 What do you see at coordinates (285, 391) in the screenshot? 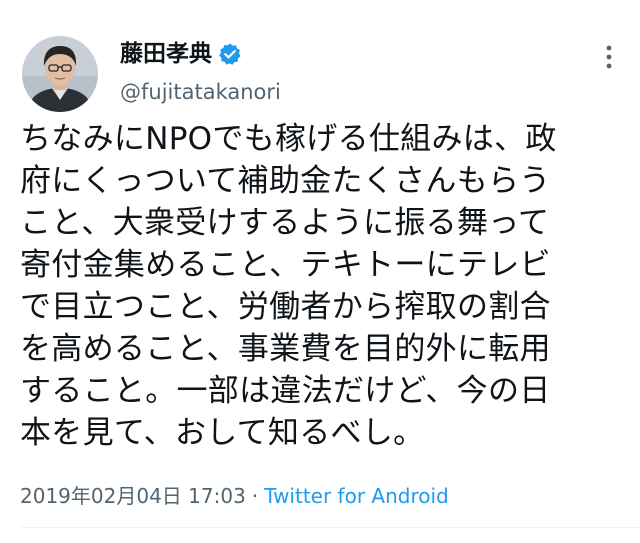
I see `tweet-text-line: すること。一部は違法だけど、今の日` at bounding box center [285, 391].